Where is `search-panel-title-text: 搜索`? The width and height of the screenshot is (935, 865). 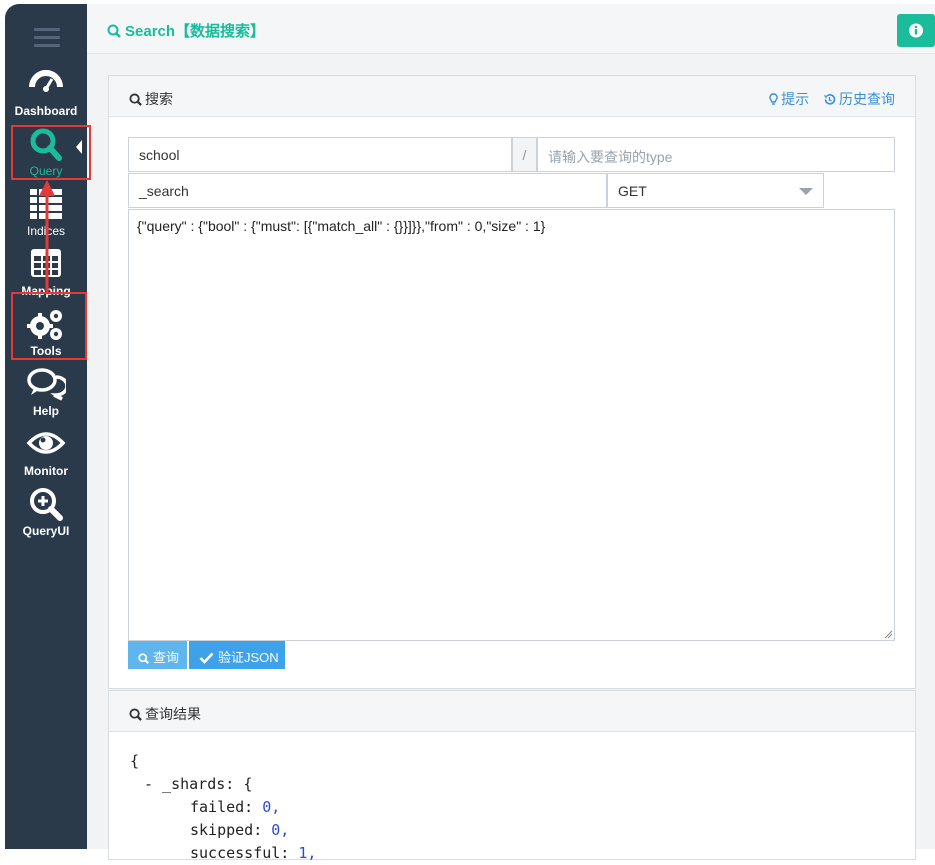
search-panel-title-text: 搜索 is located at coordinates (159, 99).